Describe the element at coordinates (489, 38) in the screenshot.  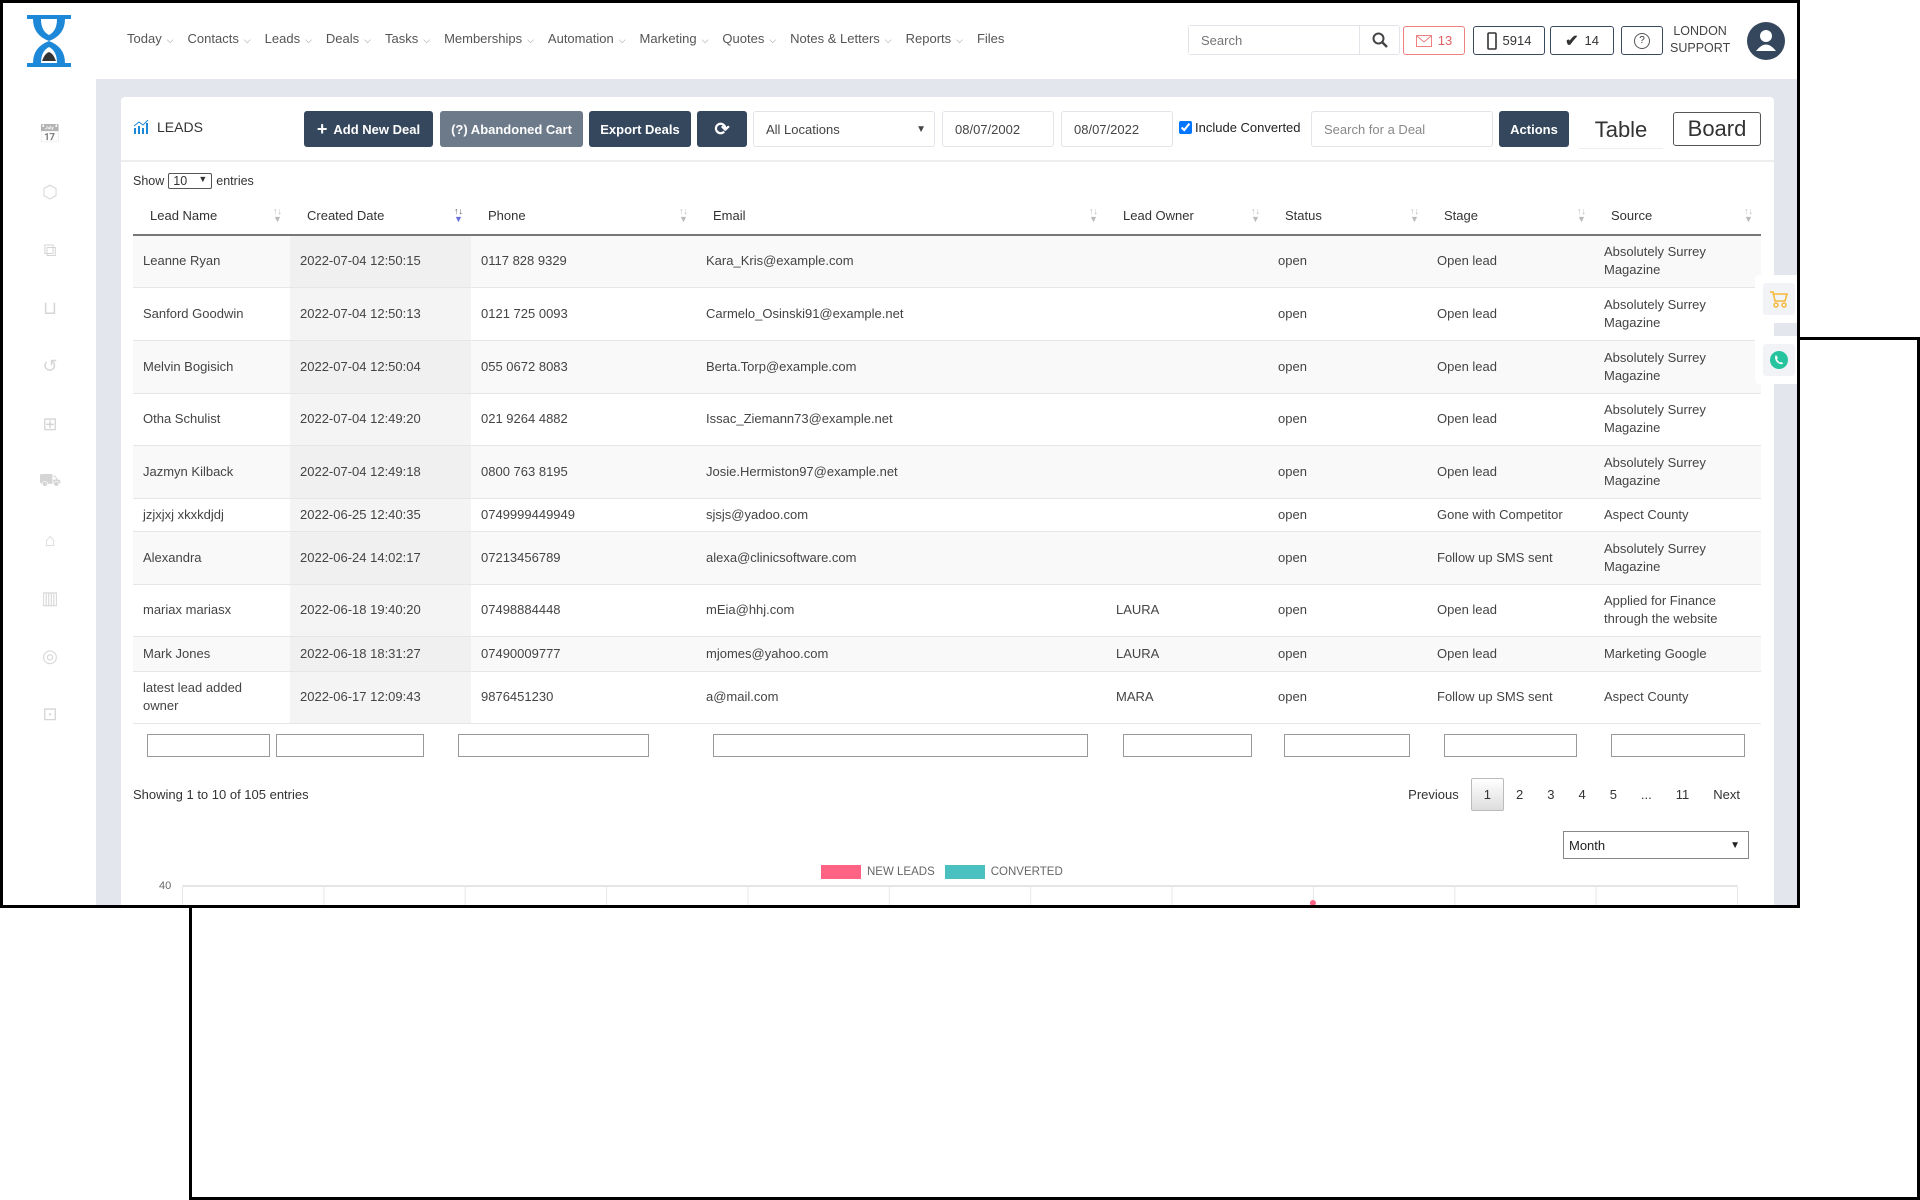
I see `nav-menu-item: Memberships ⌵` at that location.